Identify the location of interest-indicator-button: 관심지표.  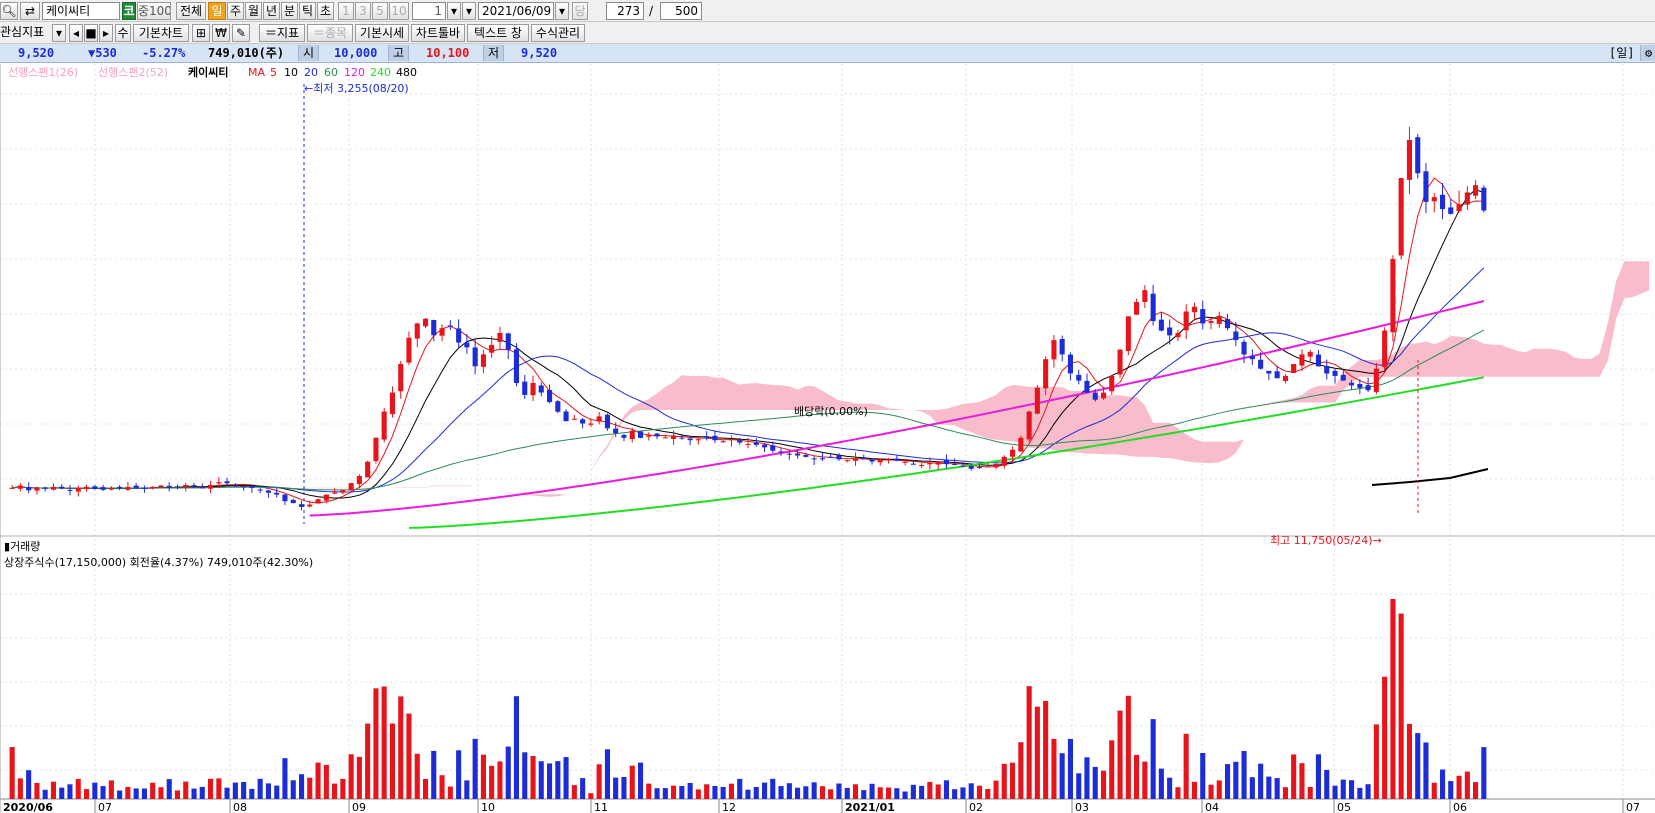
(25, 33).